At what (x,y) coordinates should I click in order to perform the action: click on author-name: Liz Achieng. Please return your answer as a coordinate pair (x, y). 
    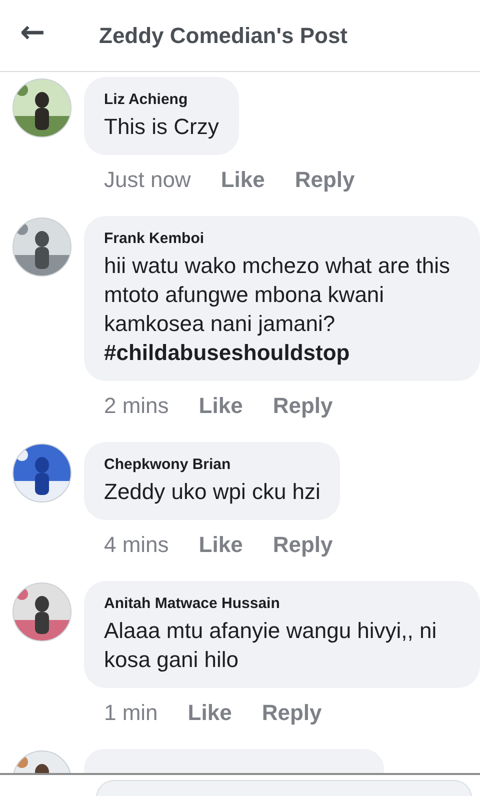
    Looking at the image, I should click on (161, 99).